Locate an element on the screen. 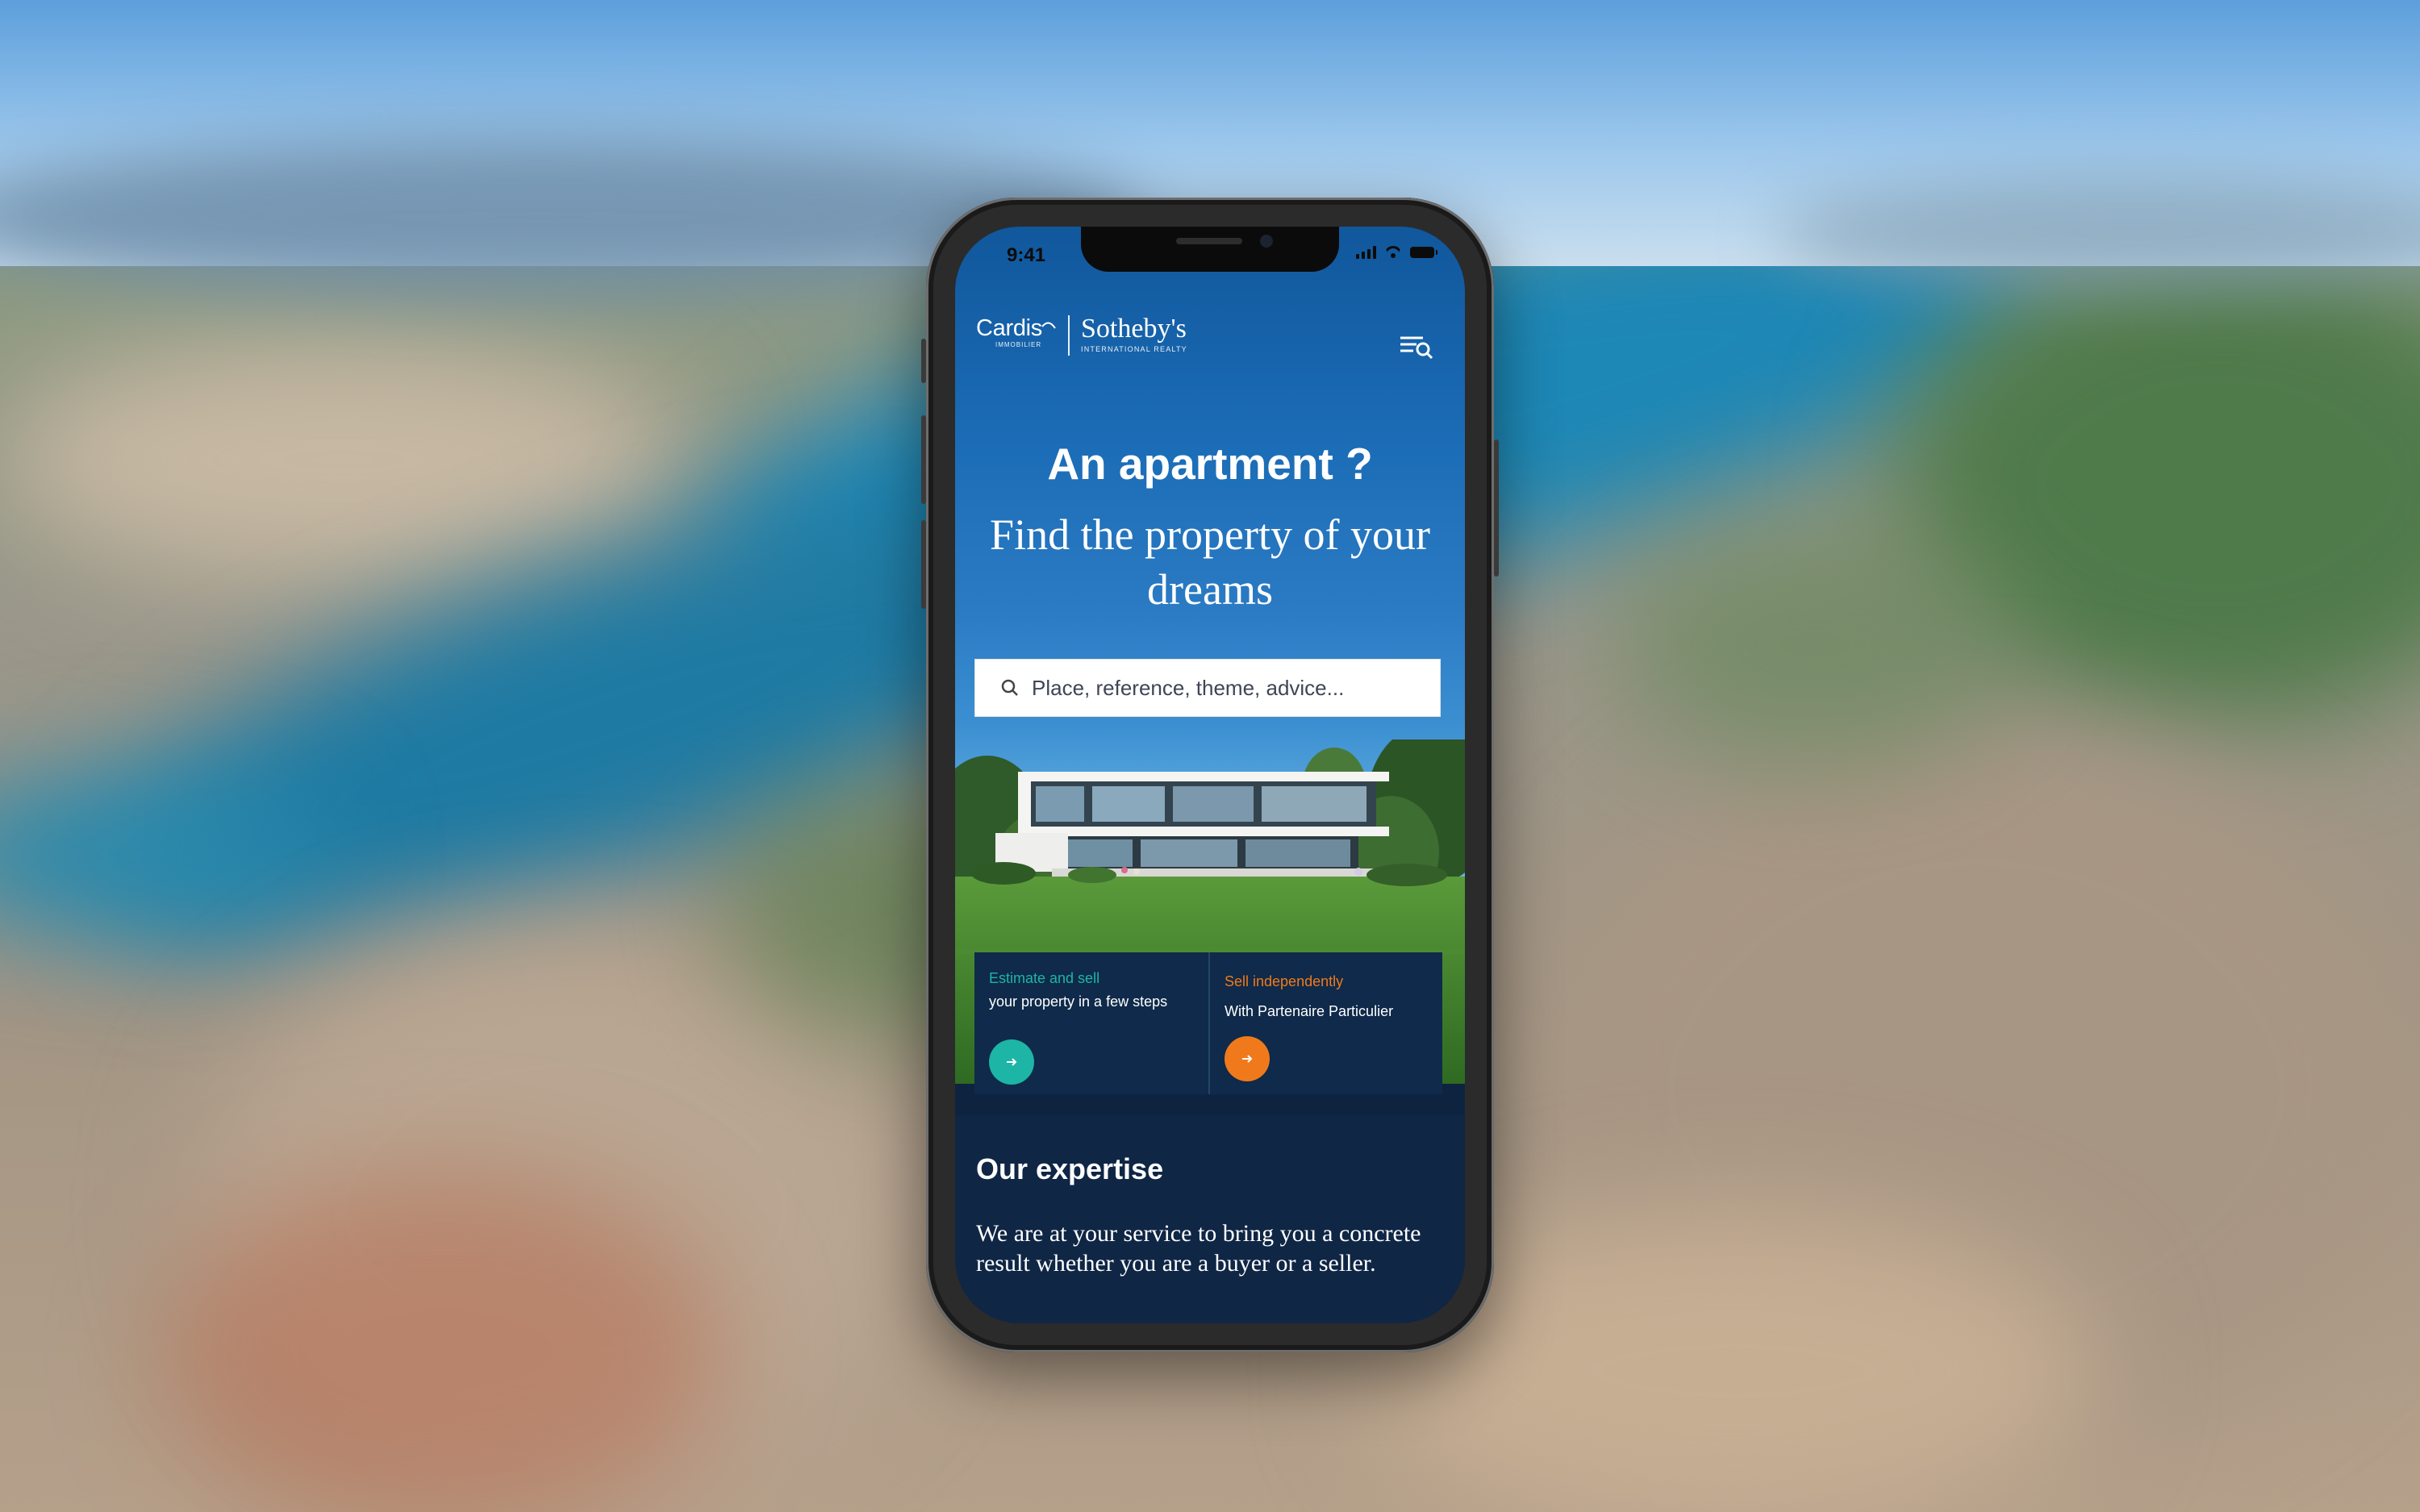  search-input is located at coordinates (1225, 688).